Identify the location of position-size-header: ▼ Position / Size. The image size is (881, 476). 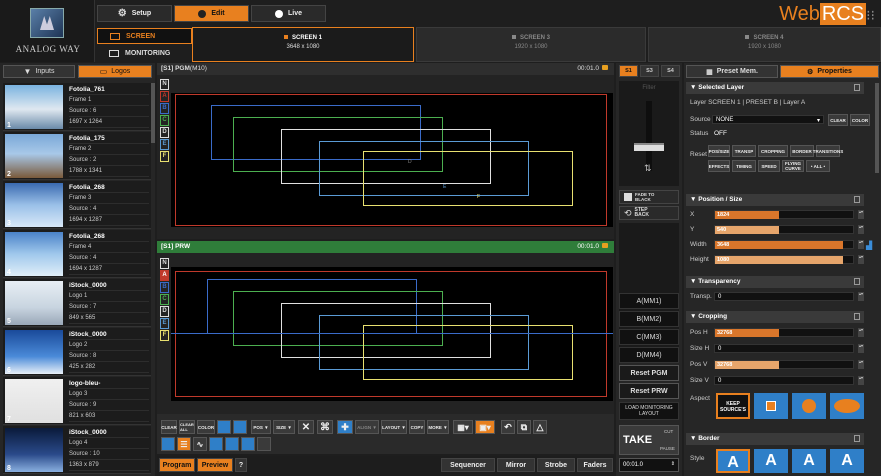
(775, 200).